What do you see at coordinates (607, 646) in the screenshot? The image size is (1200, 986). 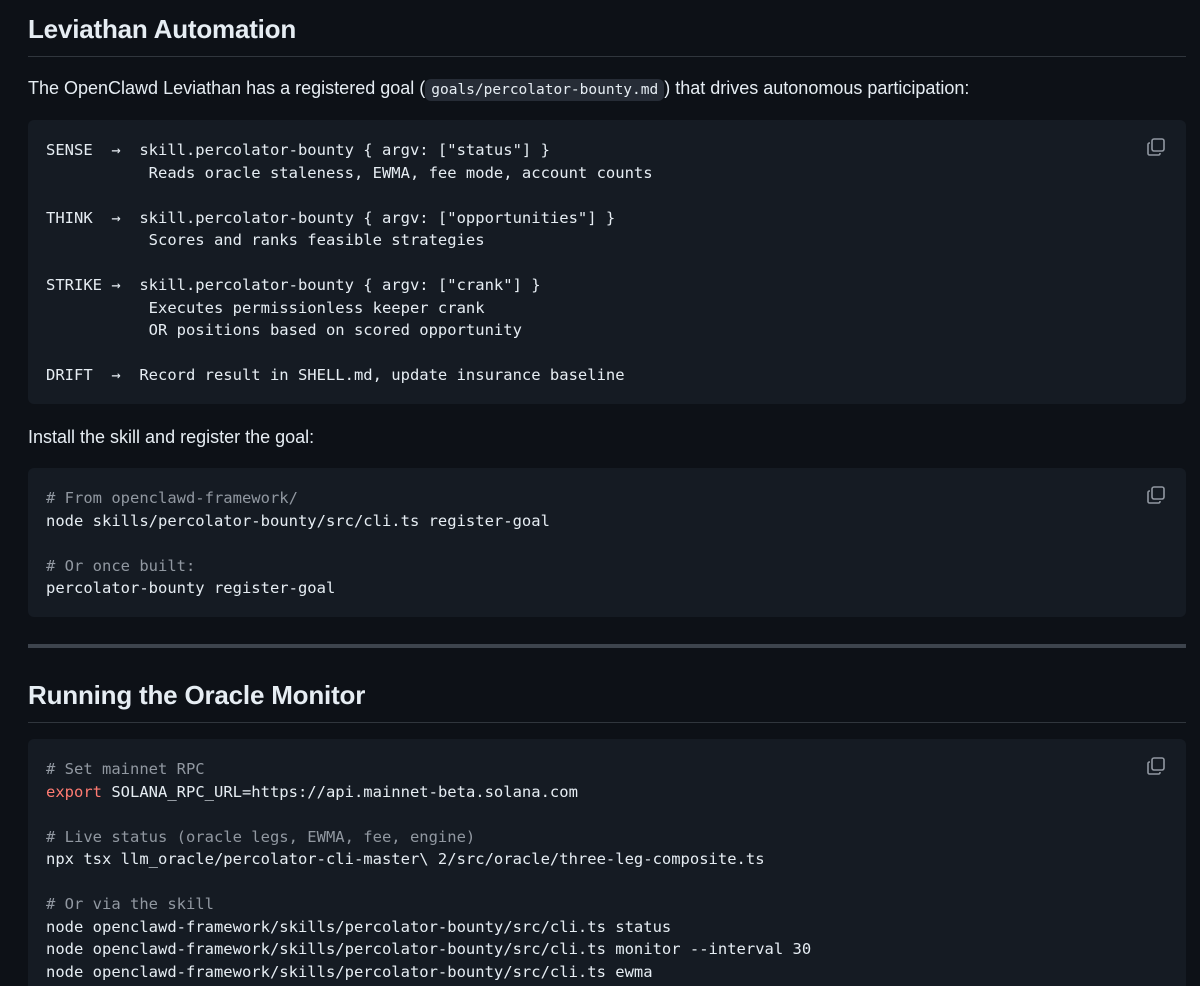 I see `horizontal-rule` at bounding box center [607, 646].